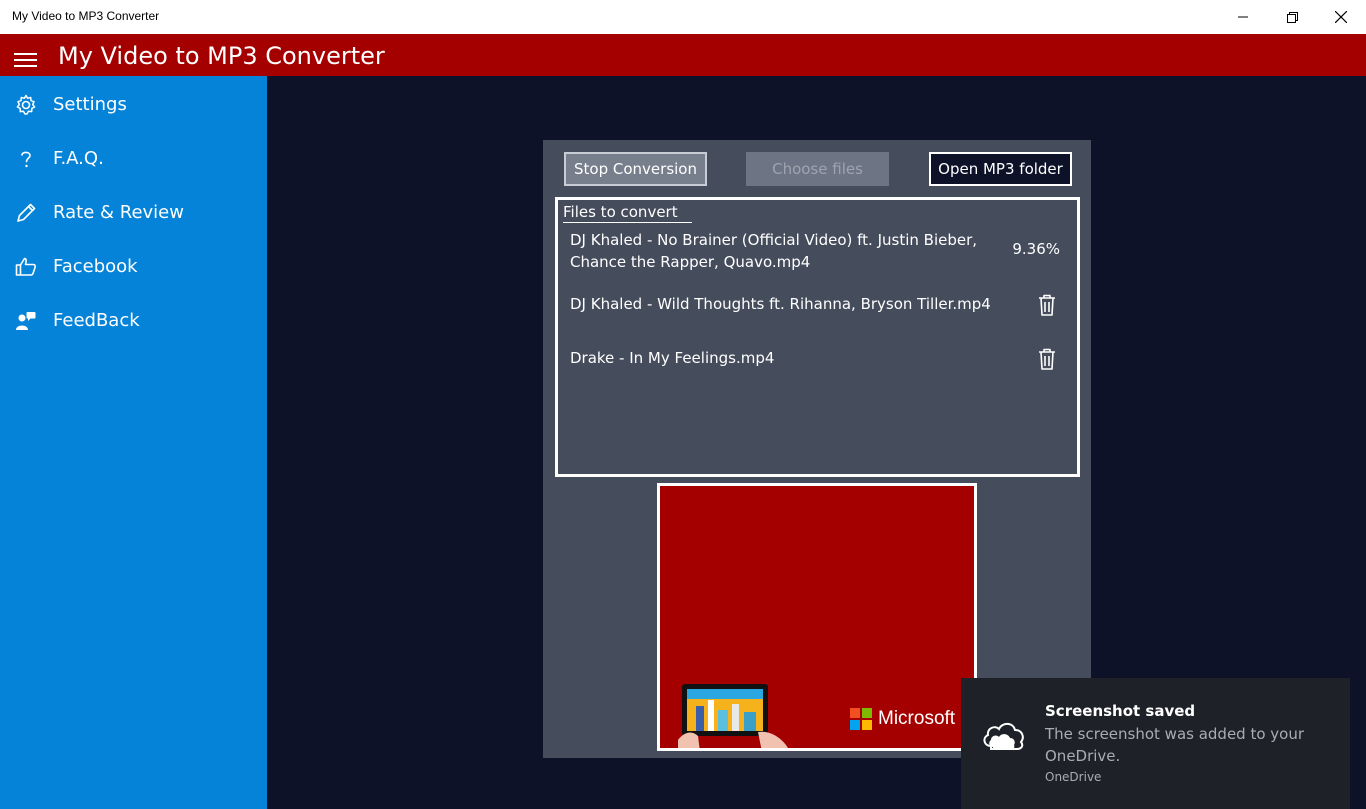  I want to click on sidebar-item-faq: F.A.Q., so click(133, 158).